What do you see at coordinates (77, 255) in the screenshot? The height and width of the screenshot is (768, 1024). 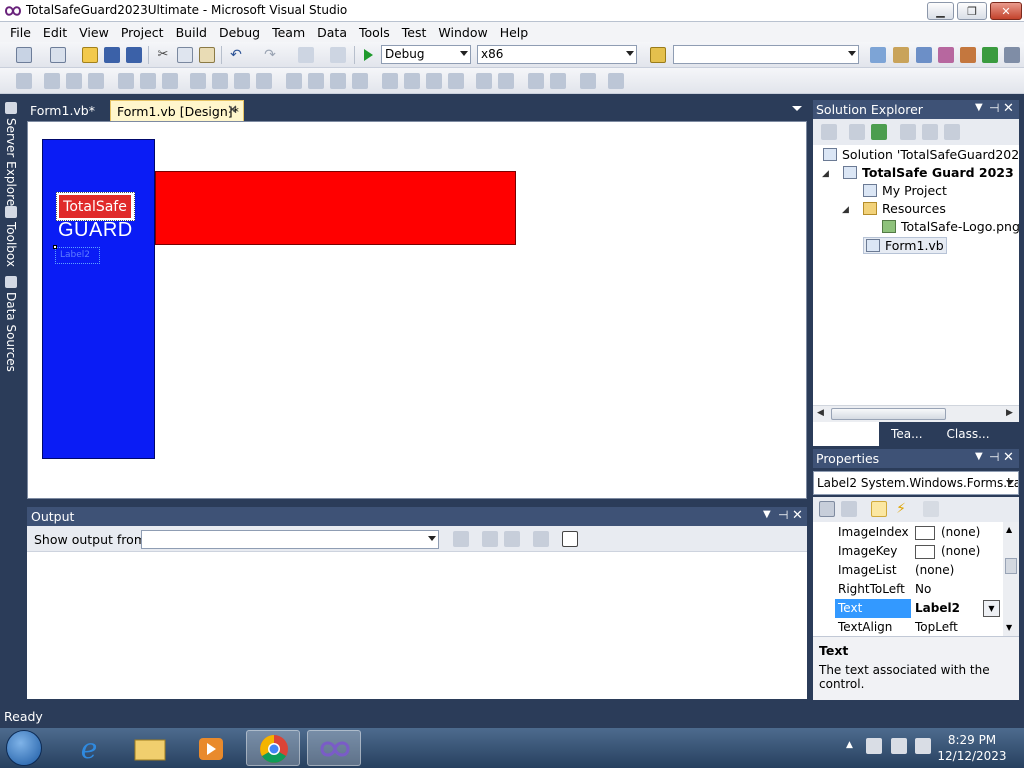 I see `label2-control: Label2` at bounding box center [77, 255].